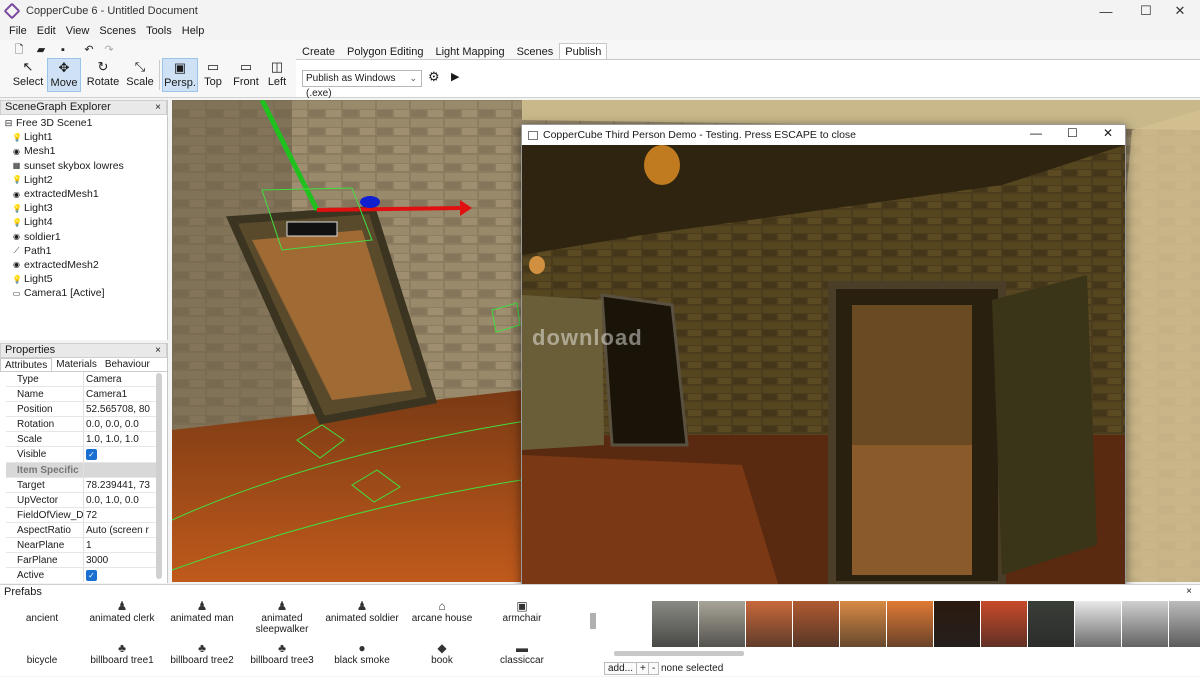  What do you see at coordinates (63, 50) in the screenshot?
I see `save-icon: ▪` at bounding box center [63, 50].